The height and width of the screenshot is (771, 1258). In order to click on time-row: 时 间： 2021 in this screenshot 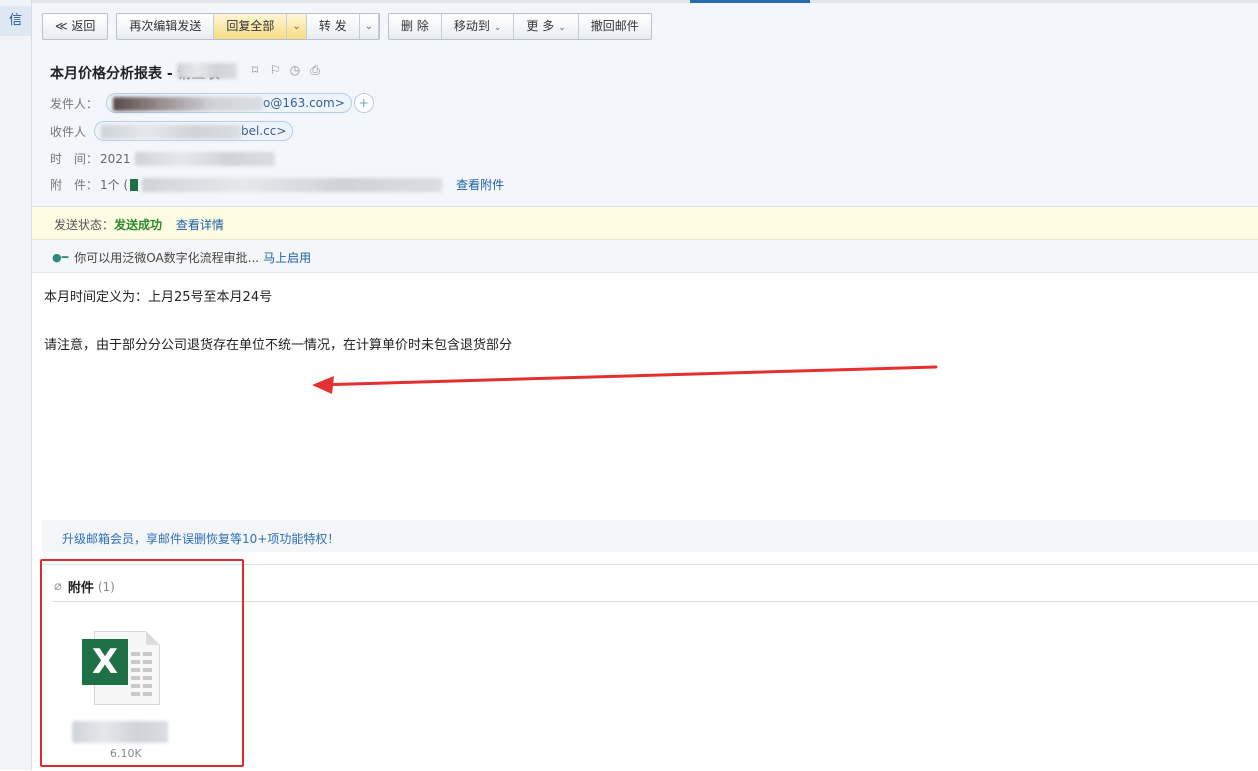, I will do `click(162, 158)`.